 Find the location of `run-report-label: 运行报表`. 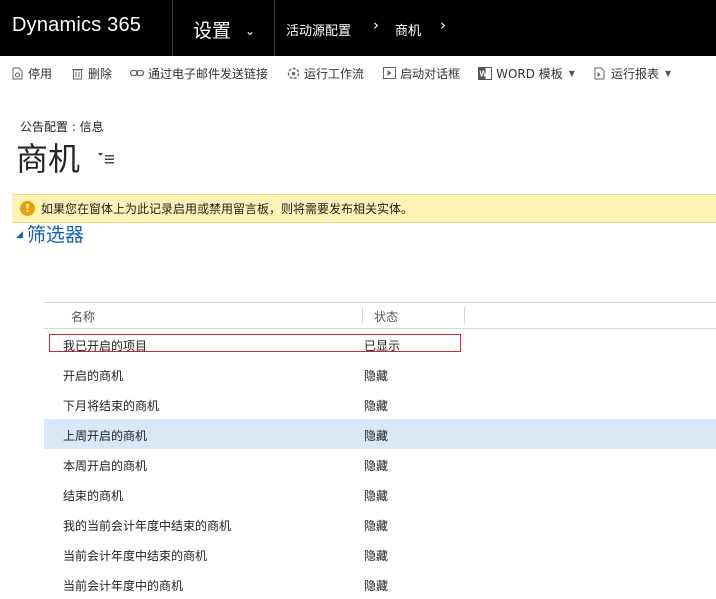

run-report-label: 运行报表 is located at coordinates (634, 73).